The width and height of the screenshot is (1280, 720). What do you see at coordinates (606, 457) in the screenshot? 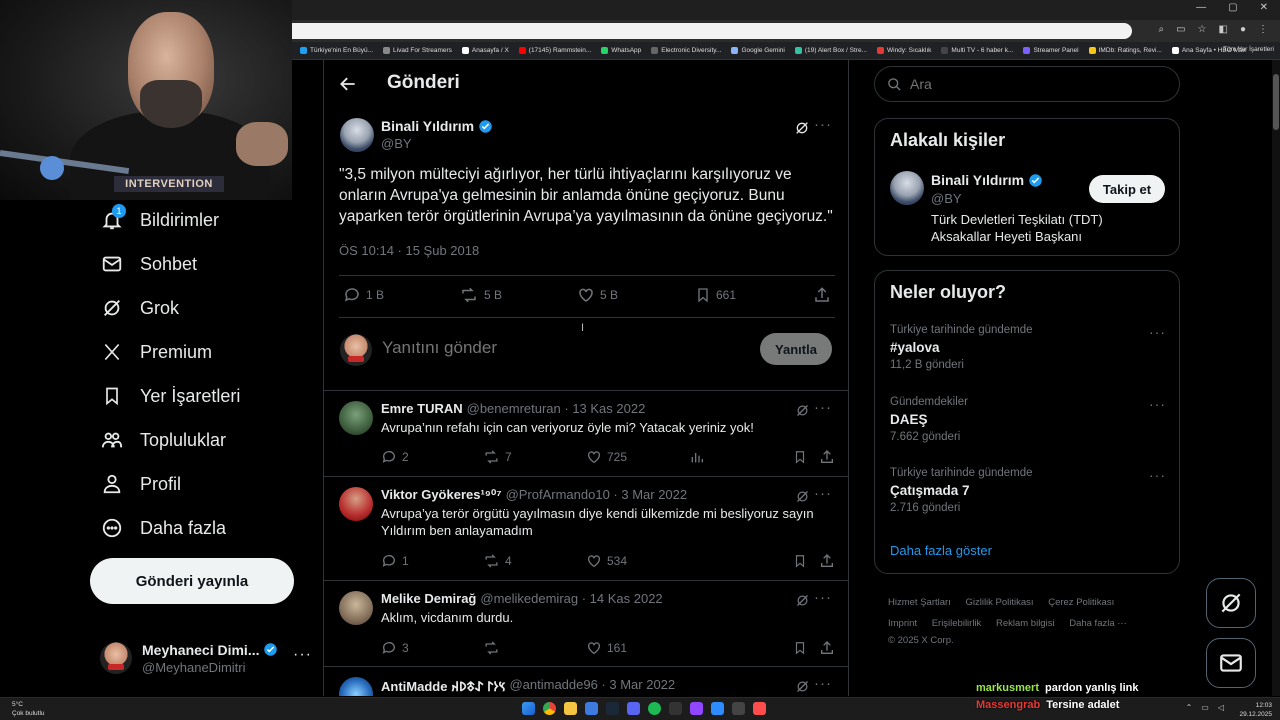
I see `like-button: 725` at bounding box center [606, 457].